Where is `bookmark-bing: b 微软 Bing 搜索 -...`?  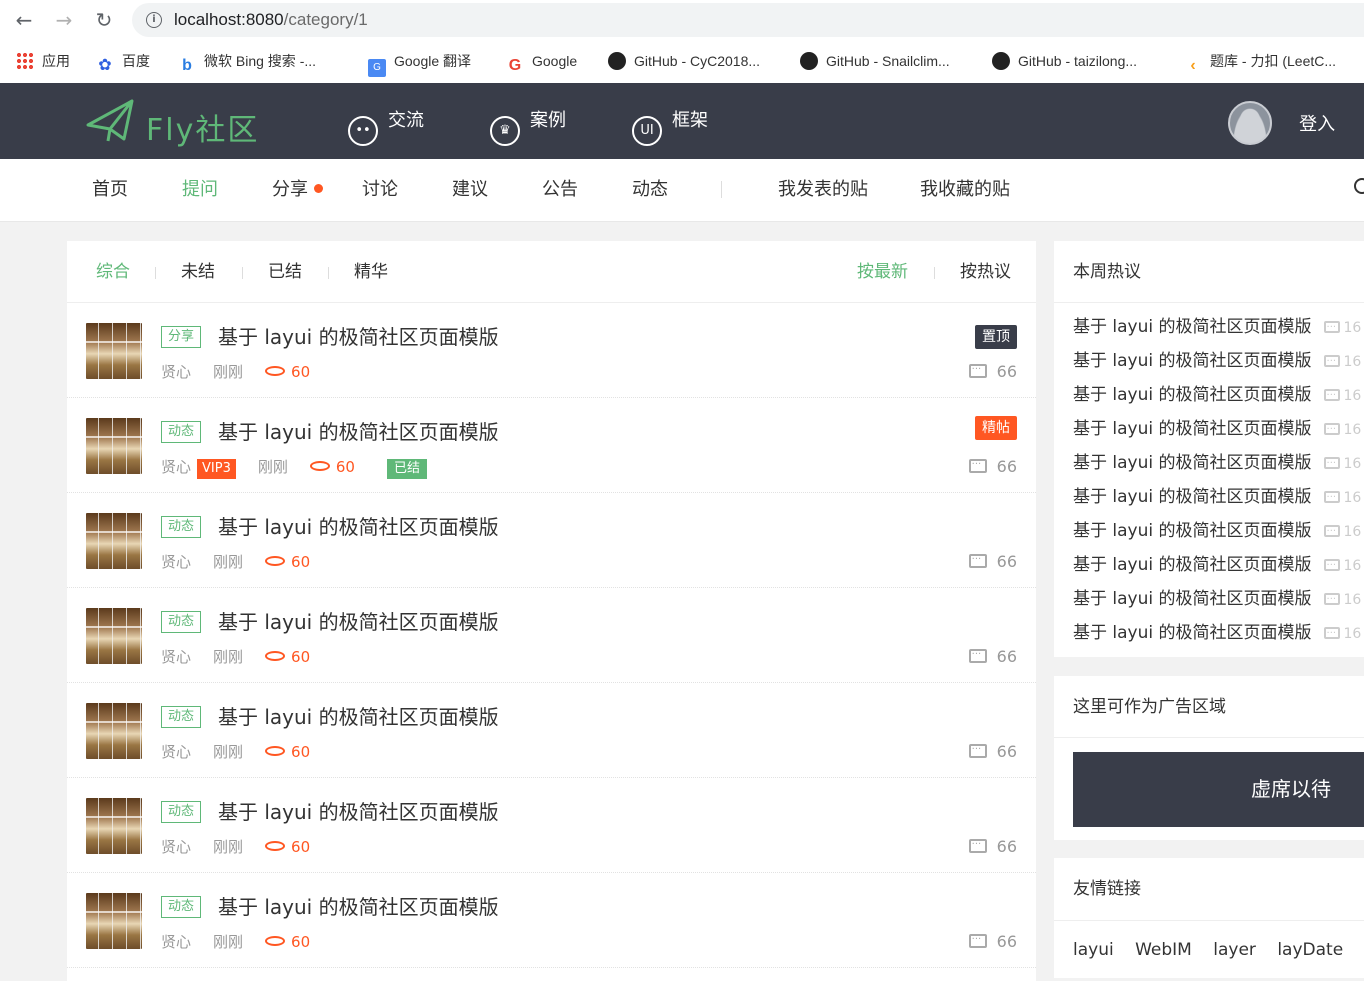 bookmark-bing: b 微软 Bing 搜索 -... is located at coordinates (247, 61).